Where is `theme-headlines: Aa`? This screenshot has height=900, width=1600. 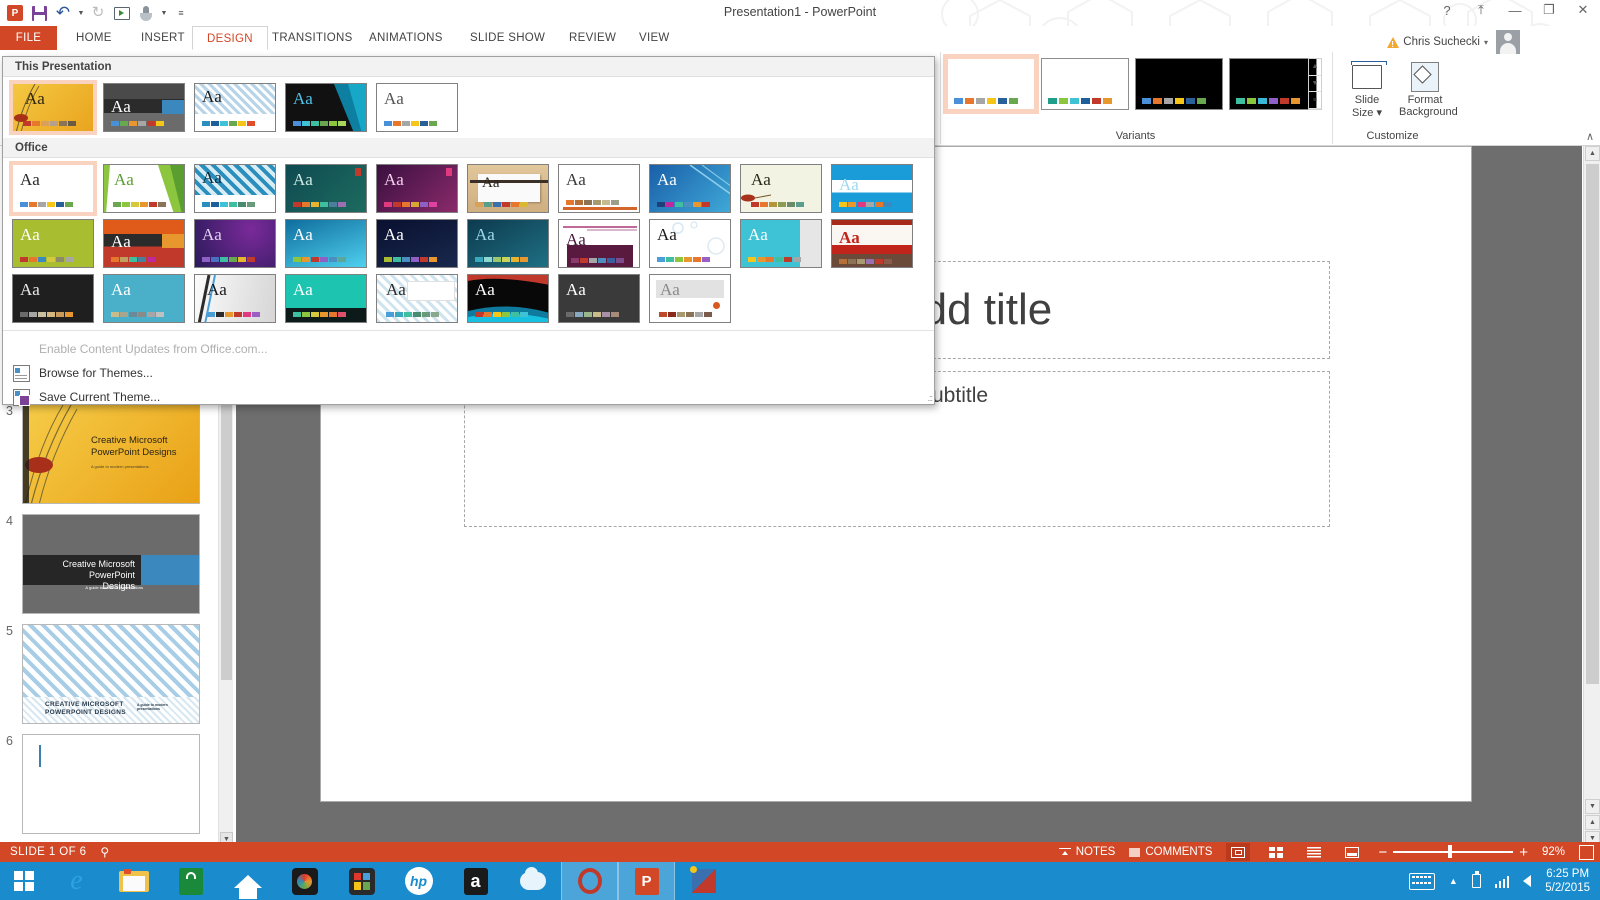 theme-headlines: Aa is located at coordinates (144, 298).